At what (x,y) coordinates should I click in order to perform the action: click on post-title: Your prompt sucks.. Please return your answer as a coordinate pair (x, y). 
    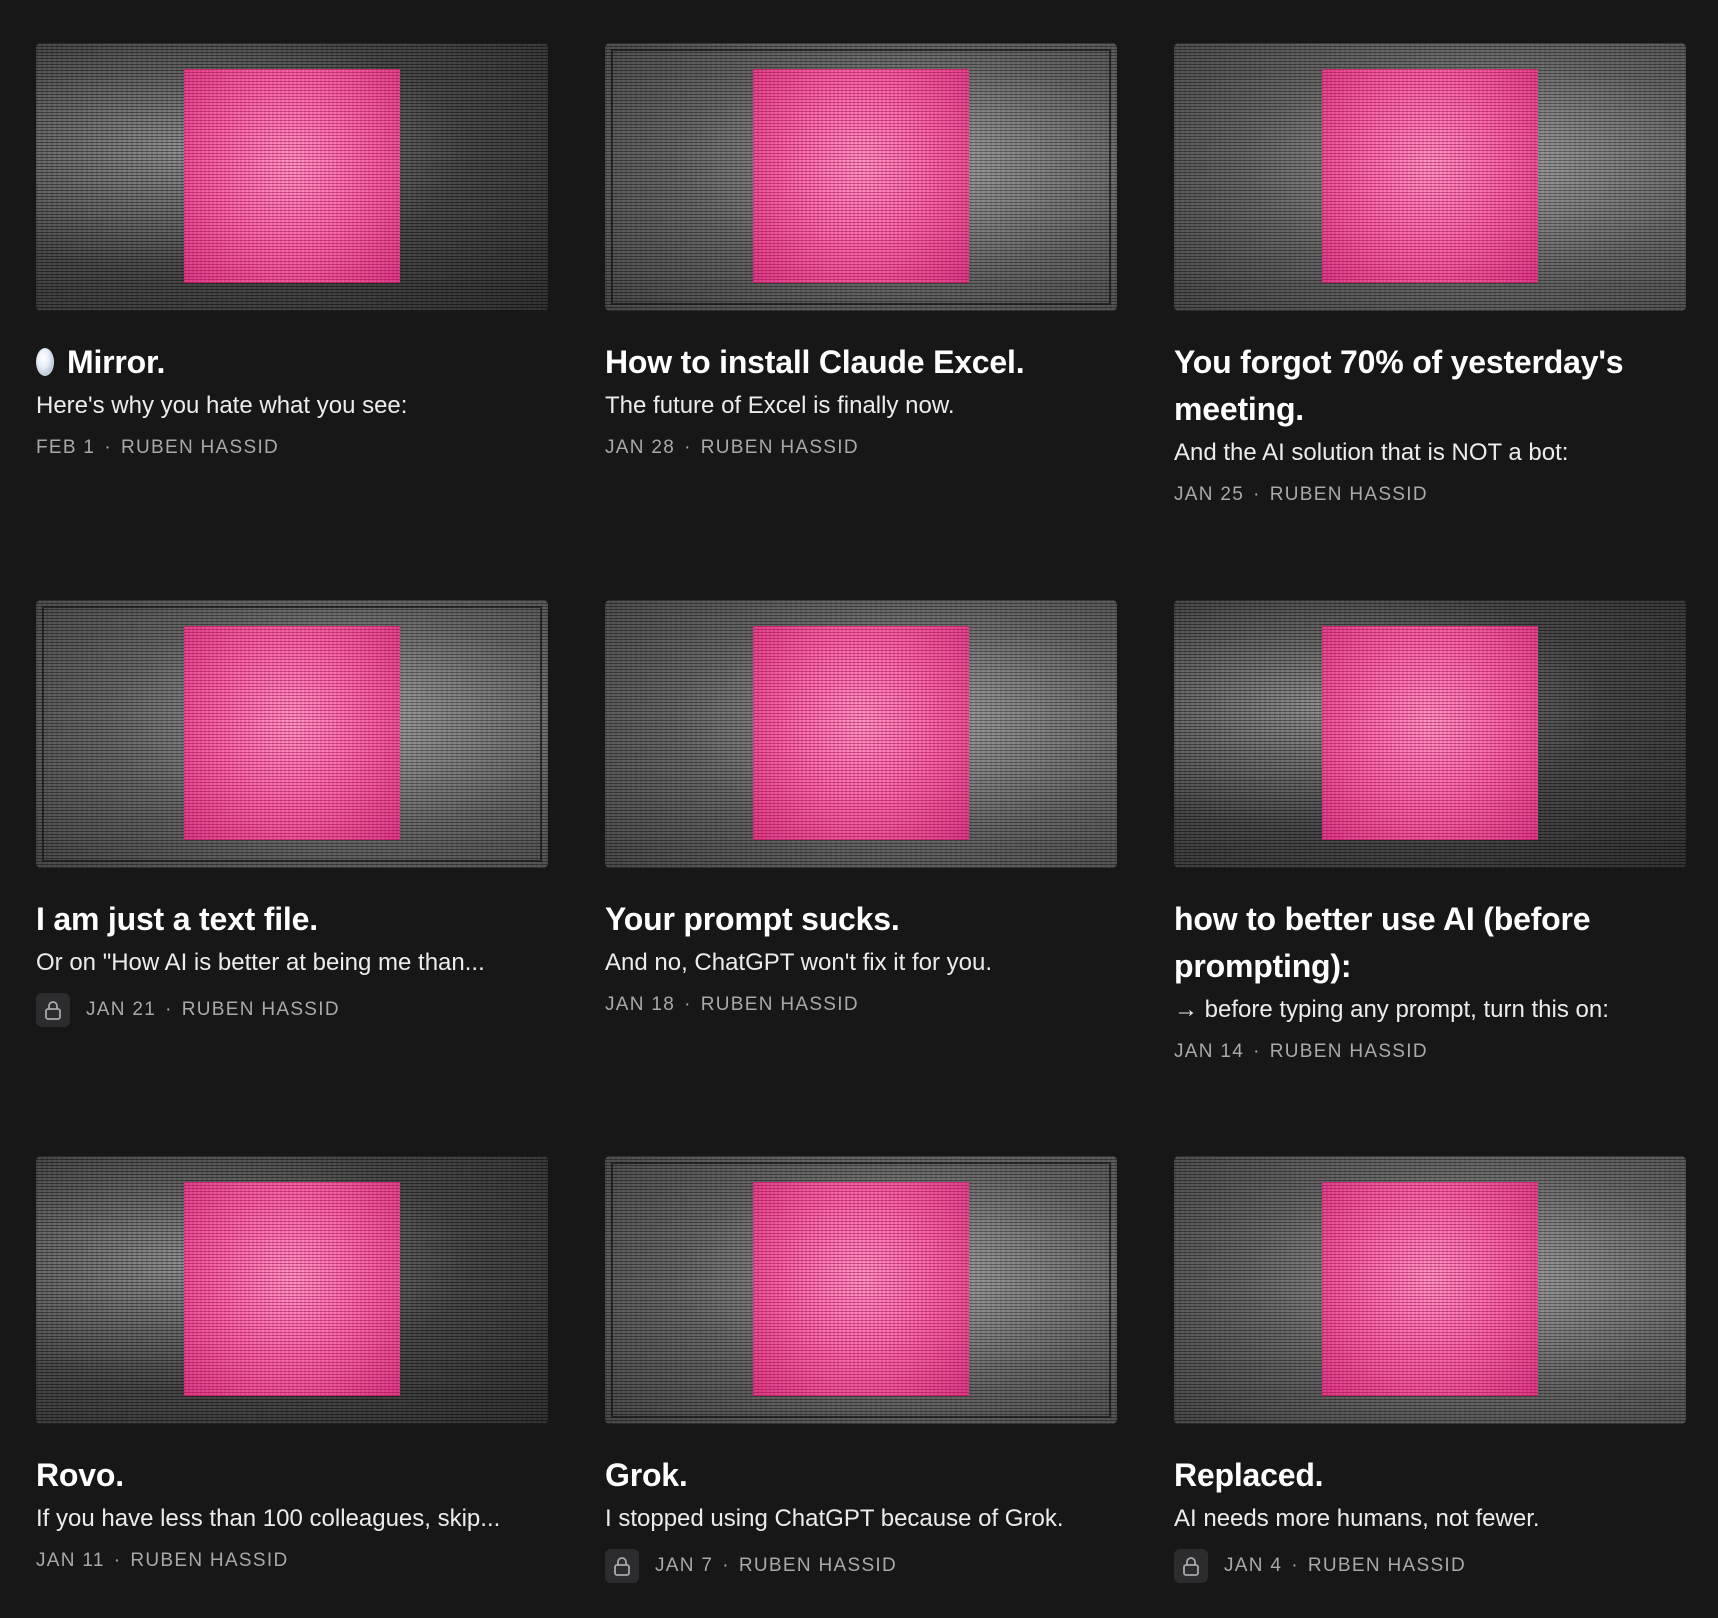
    Looking at the image, I should click on (861, 919).